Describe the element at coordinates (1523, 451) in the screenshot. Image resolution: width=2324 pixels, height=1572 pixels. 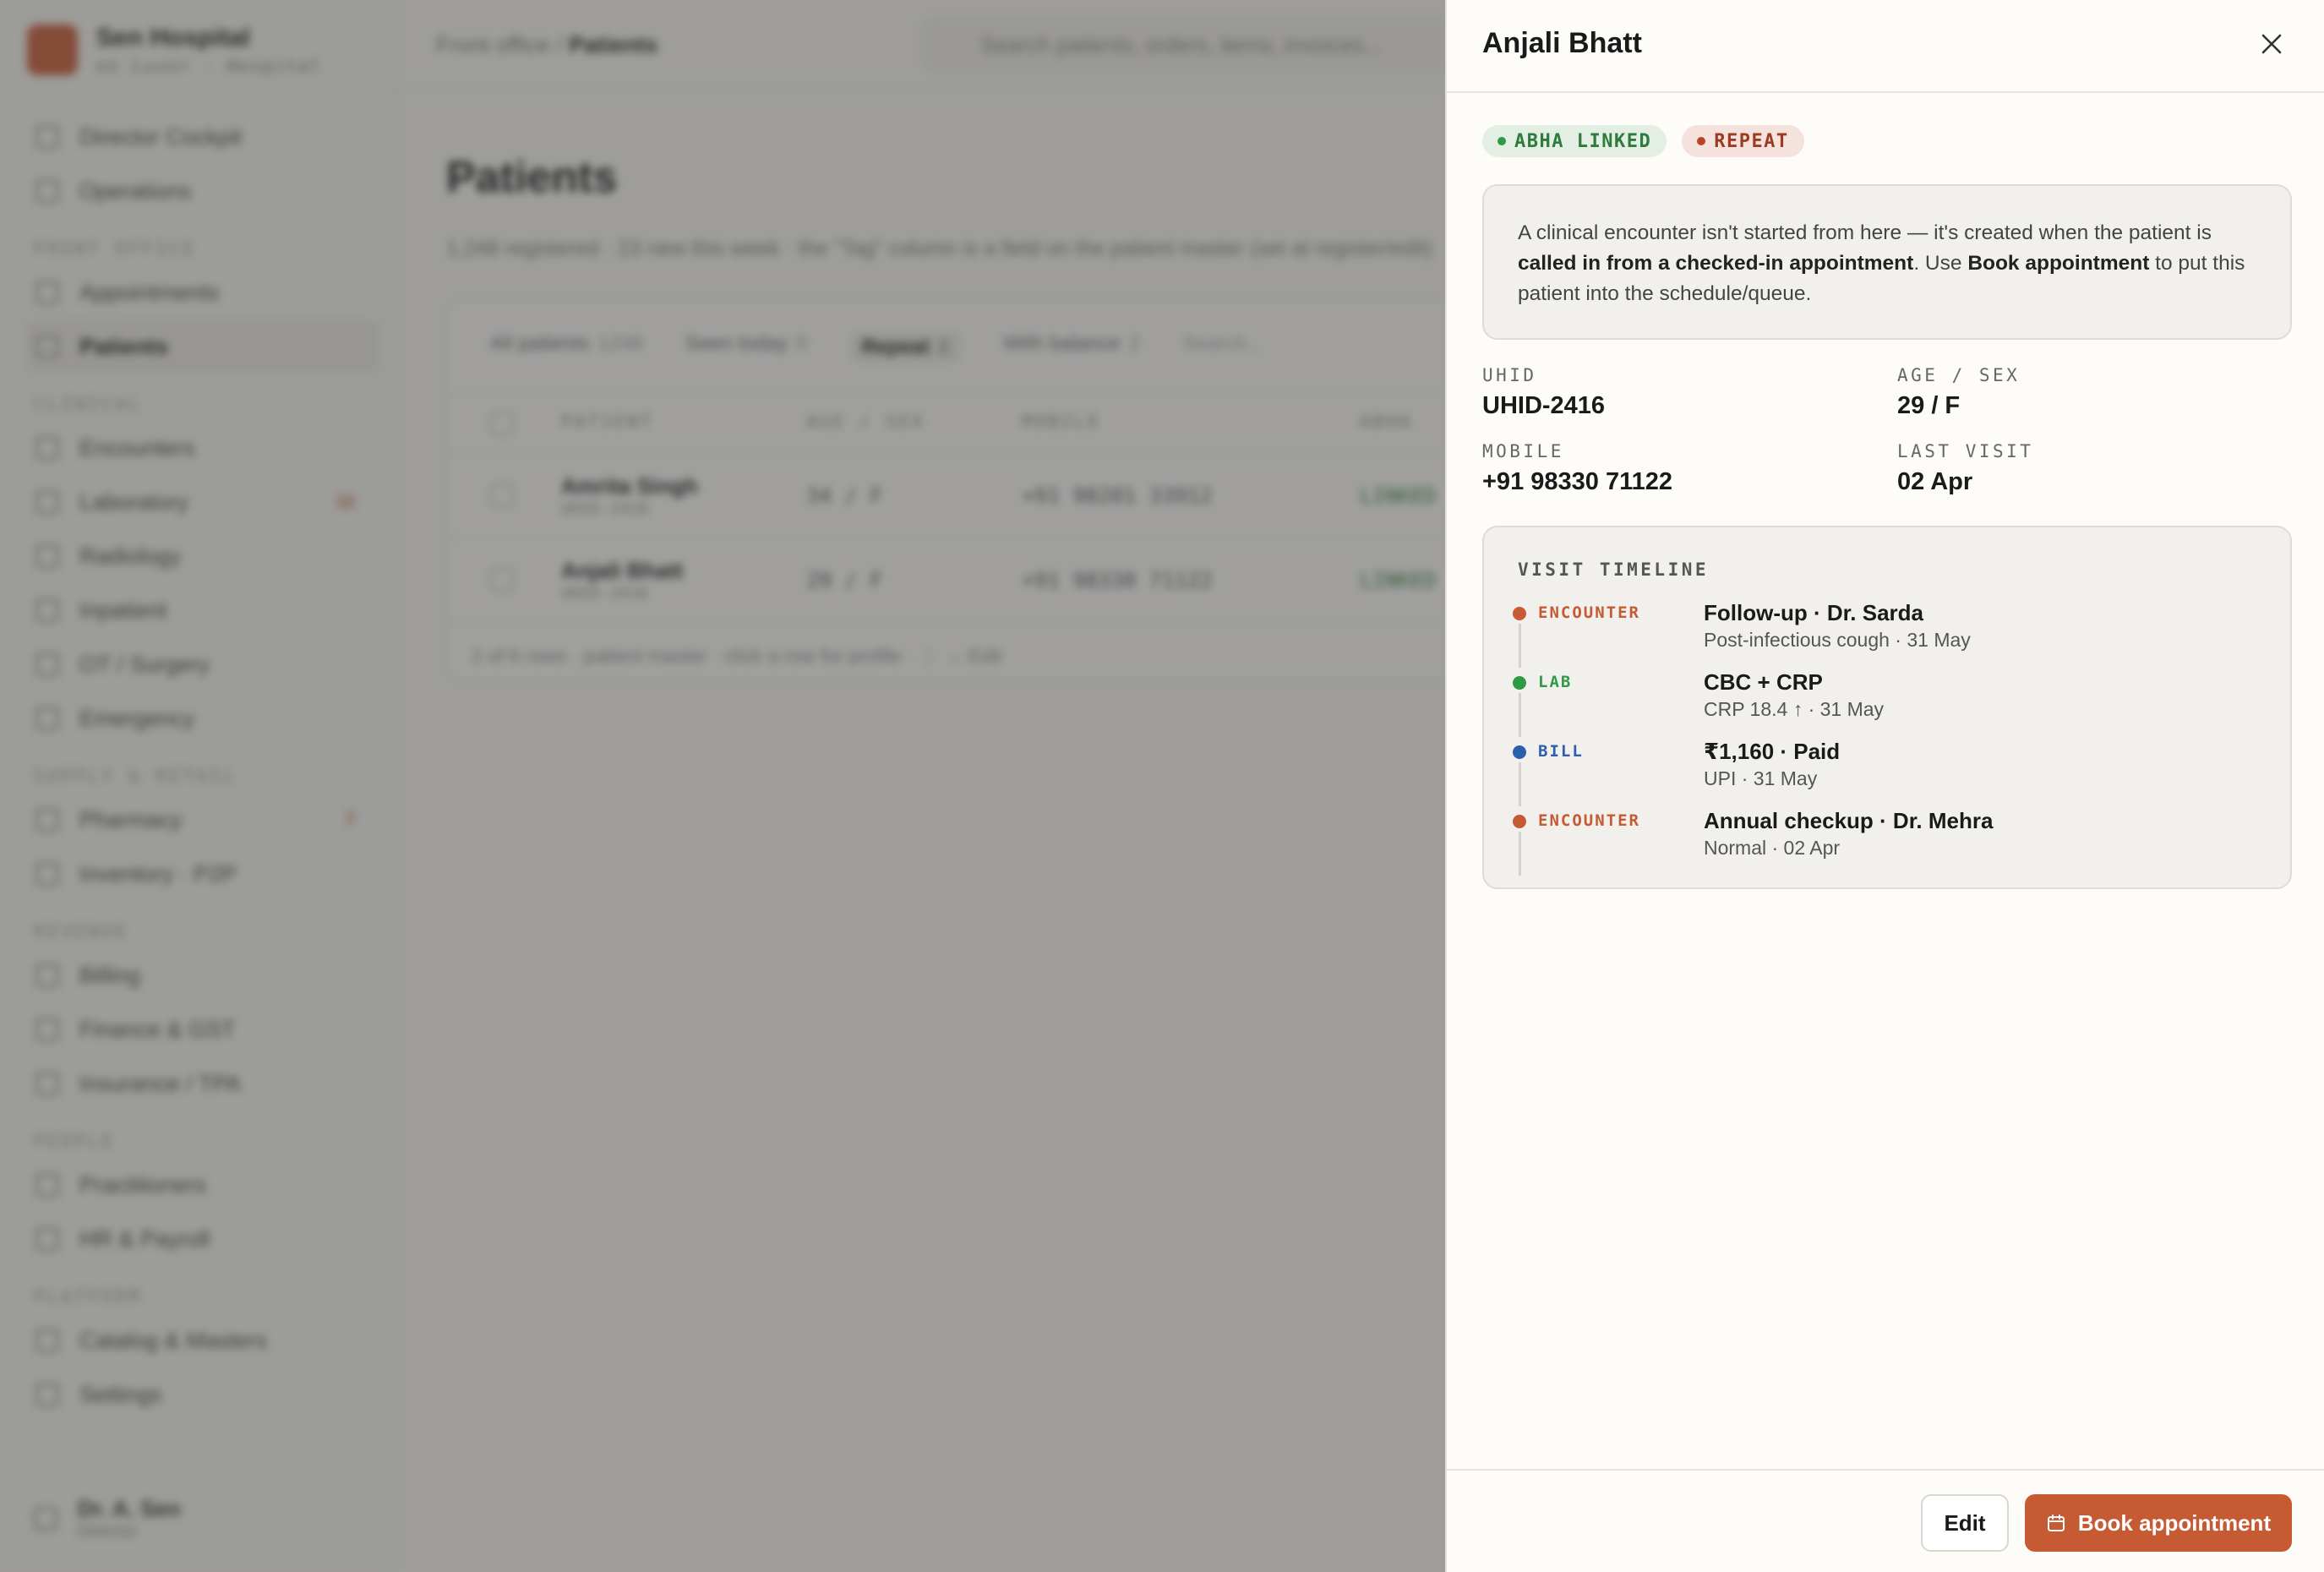
I see `fact-label: MOBILE` at that location.